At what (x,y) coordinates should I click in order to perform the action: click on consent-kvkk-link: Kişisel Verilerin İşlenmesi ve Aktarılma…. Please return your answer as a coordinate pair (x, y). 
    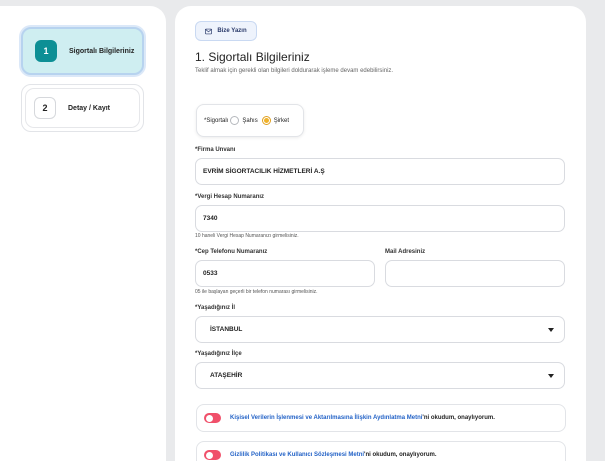
    Looking at the image, I should click on (326, 418).